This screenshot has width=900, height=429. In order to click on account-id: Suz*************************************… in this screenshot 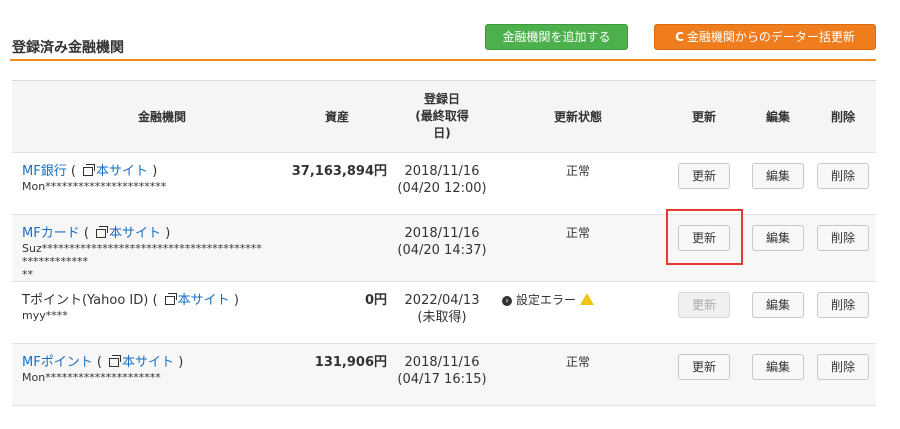, I will do `click(142, 255)`.